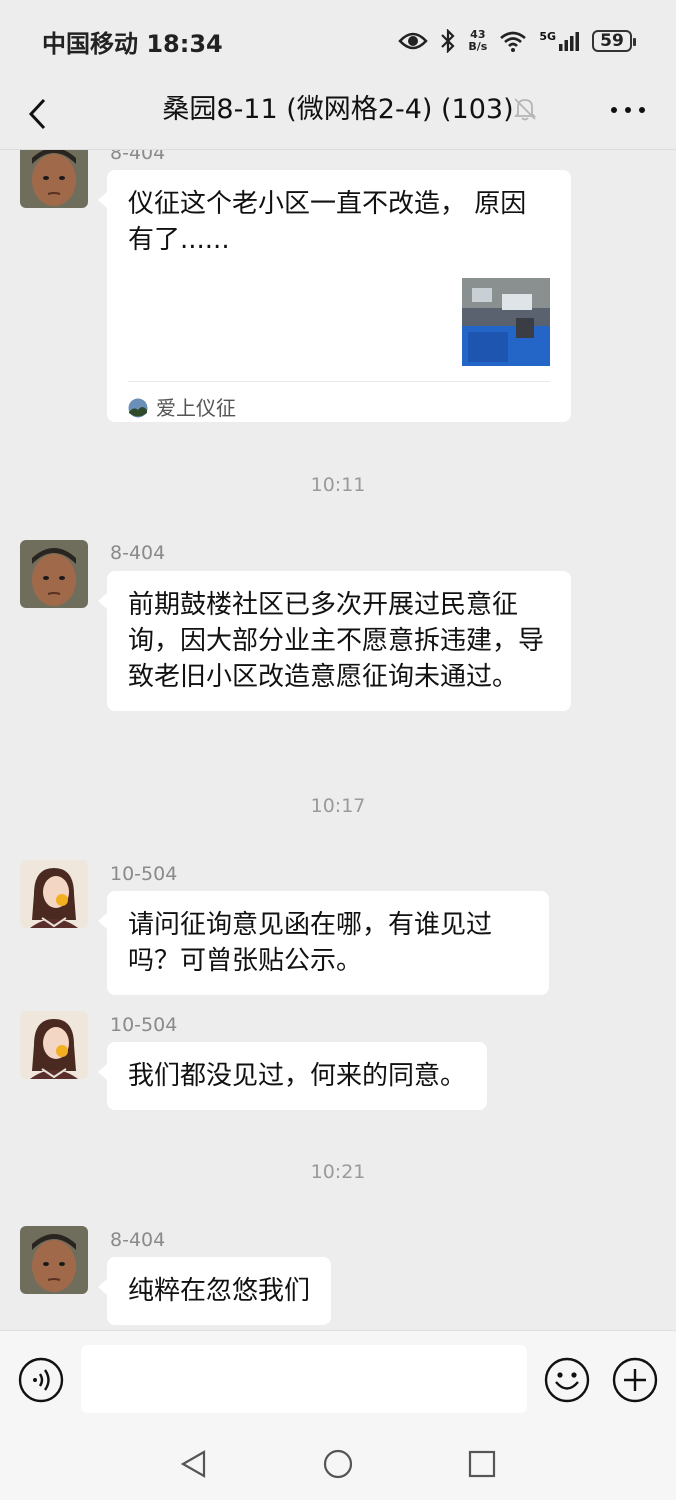 This screenshot has height=1500, width=676. I want to click on time-stamp: 10:17, so click(338, 806).